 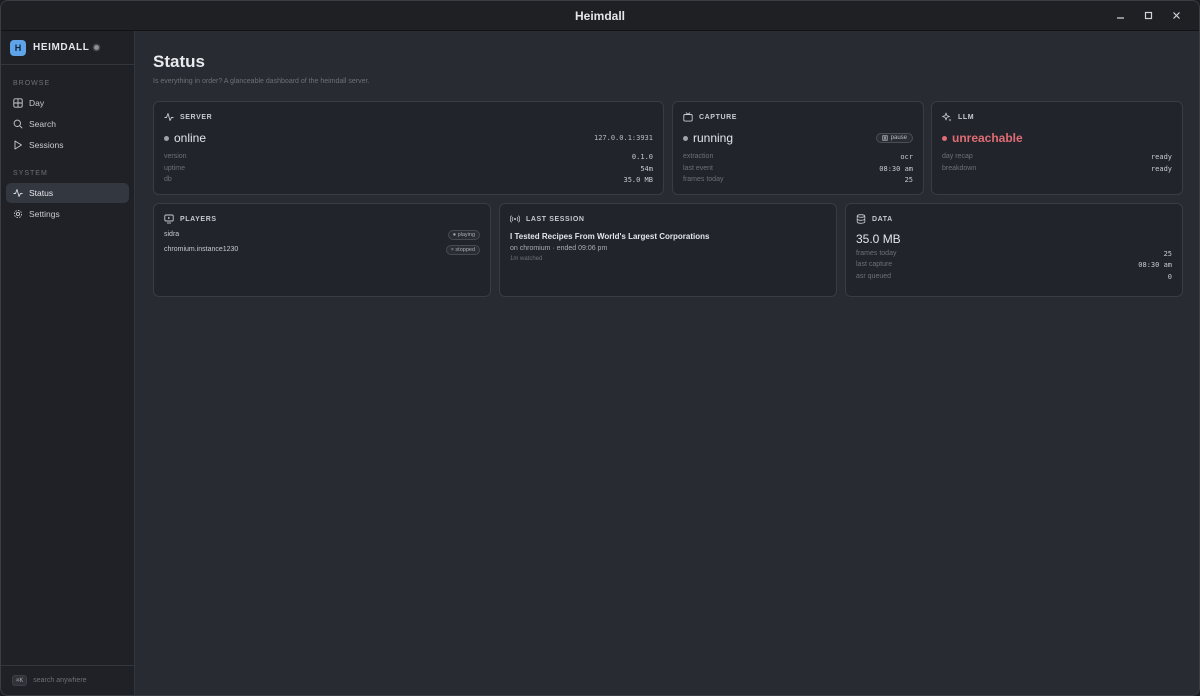 I want to click on connection-status-dot, so click(x=97, y=47).